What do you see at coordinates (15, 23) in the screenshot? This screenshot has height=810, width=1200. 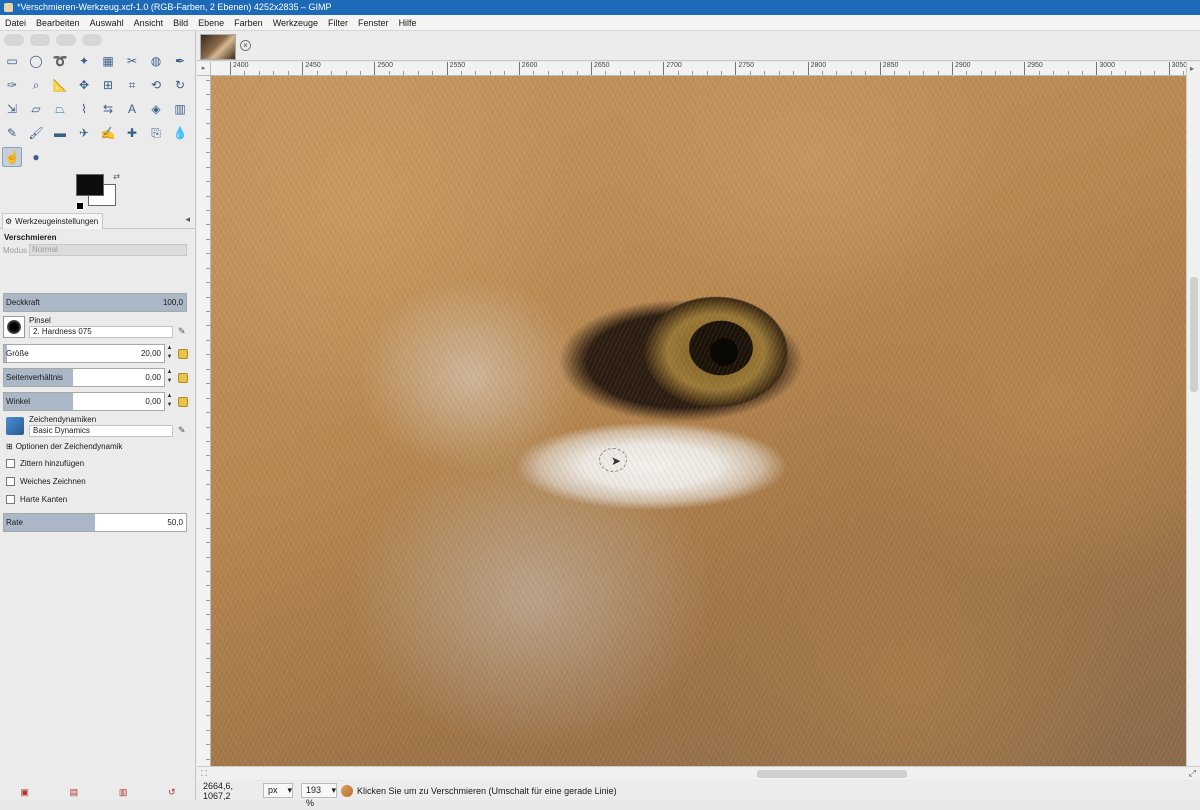 I see `menu-datei: Datei` at bounding box center [15, 23].